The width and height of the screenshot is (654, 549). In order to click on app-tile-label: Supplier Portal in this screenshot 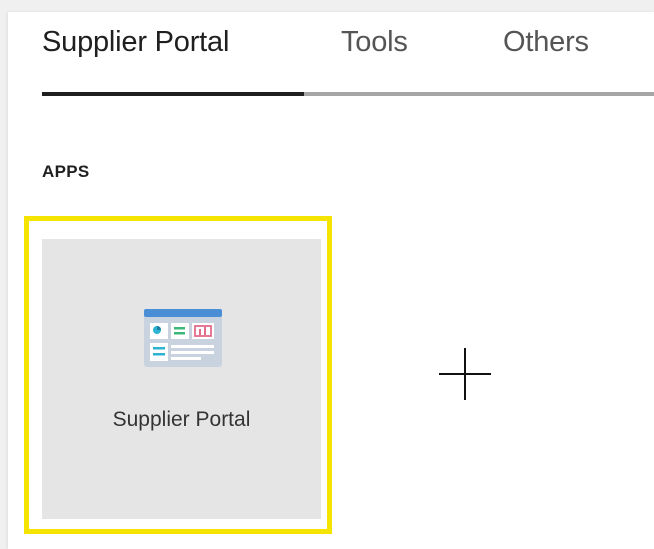, I will do `click(181, 419)`.